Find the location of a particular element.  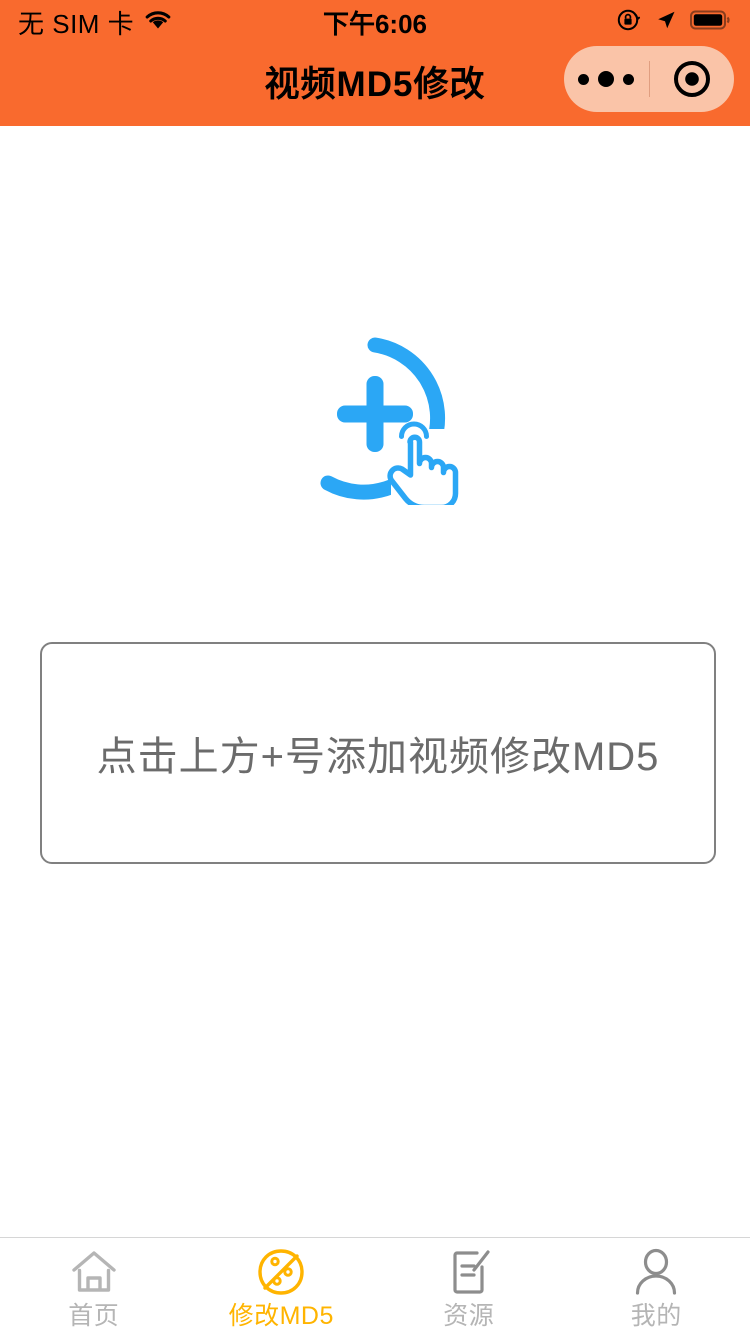

rotation-lock-icon is located at coordinates (629, 22).